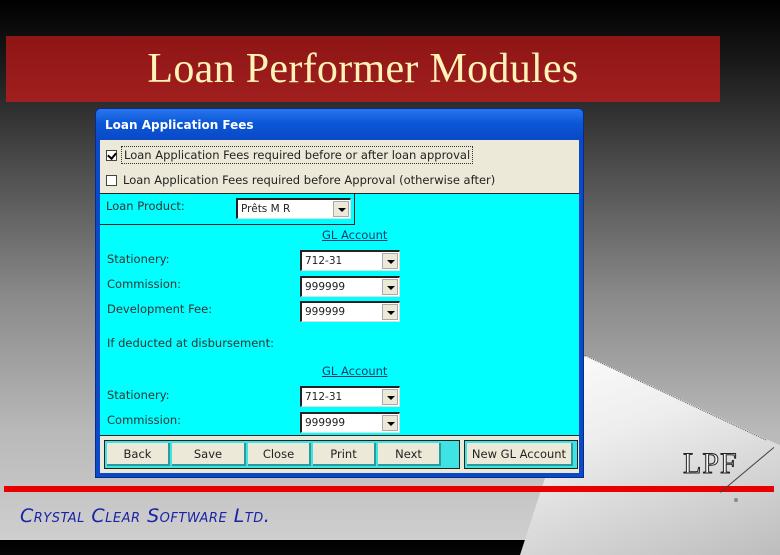 The width and height of the screenshot is (780, 555). I want to click on development-fee-label: Development Fee:, so click(160, 309).